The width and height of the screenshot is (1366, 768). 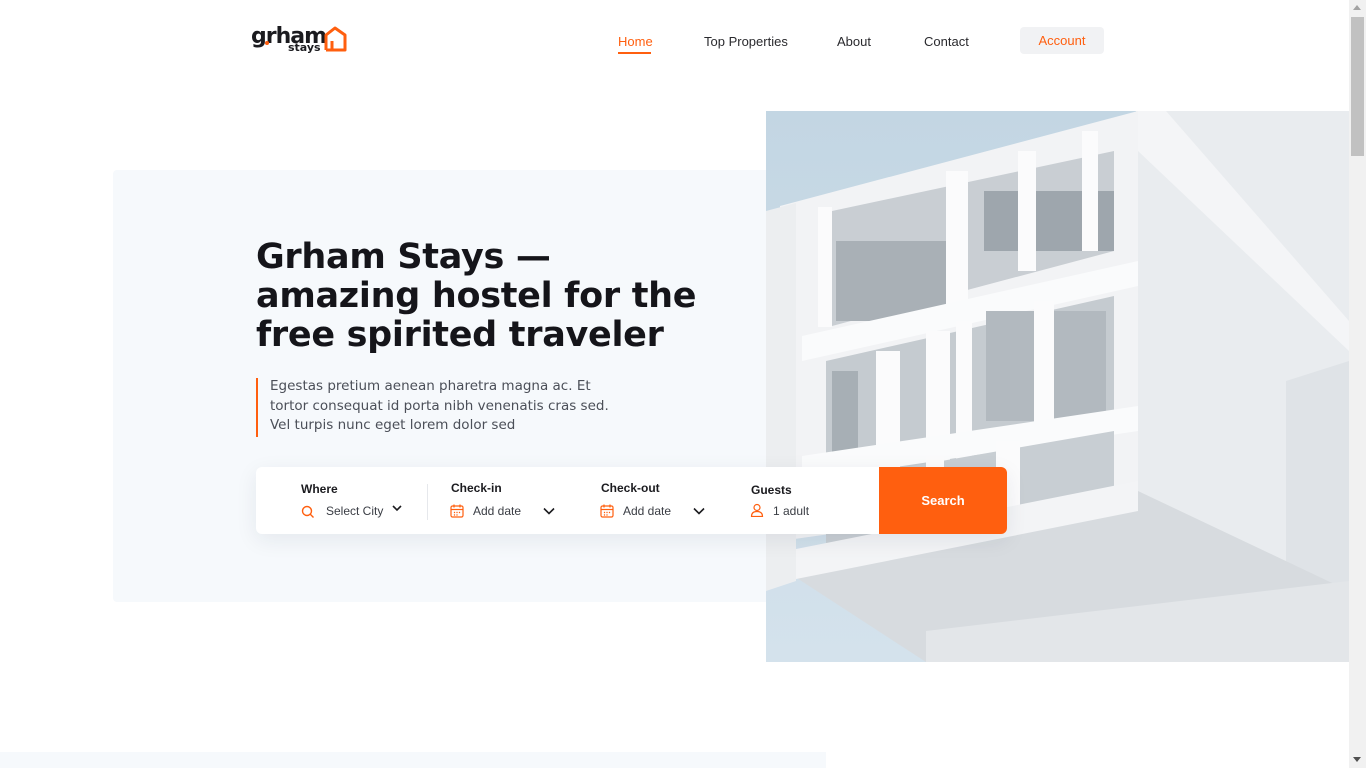 I want to click on logo-dot, so click(x=267, y=43).